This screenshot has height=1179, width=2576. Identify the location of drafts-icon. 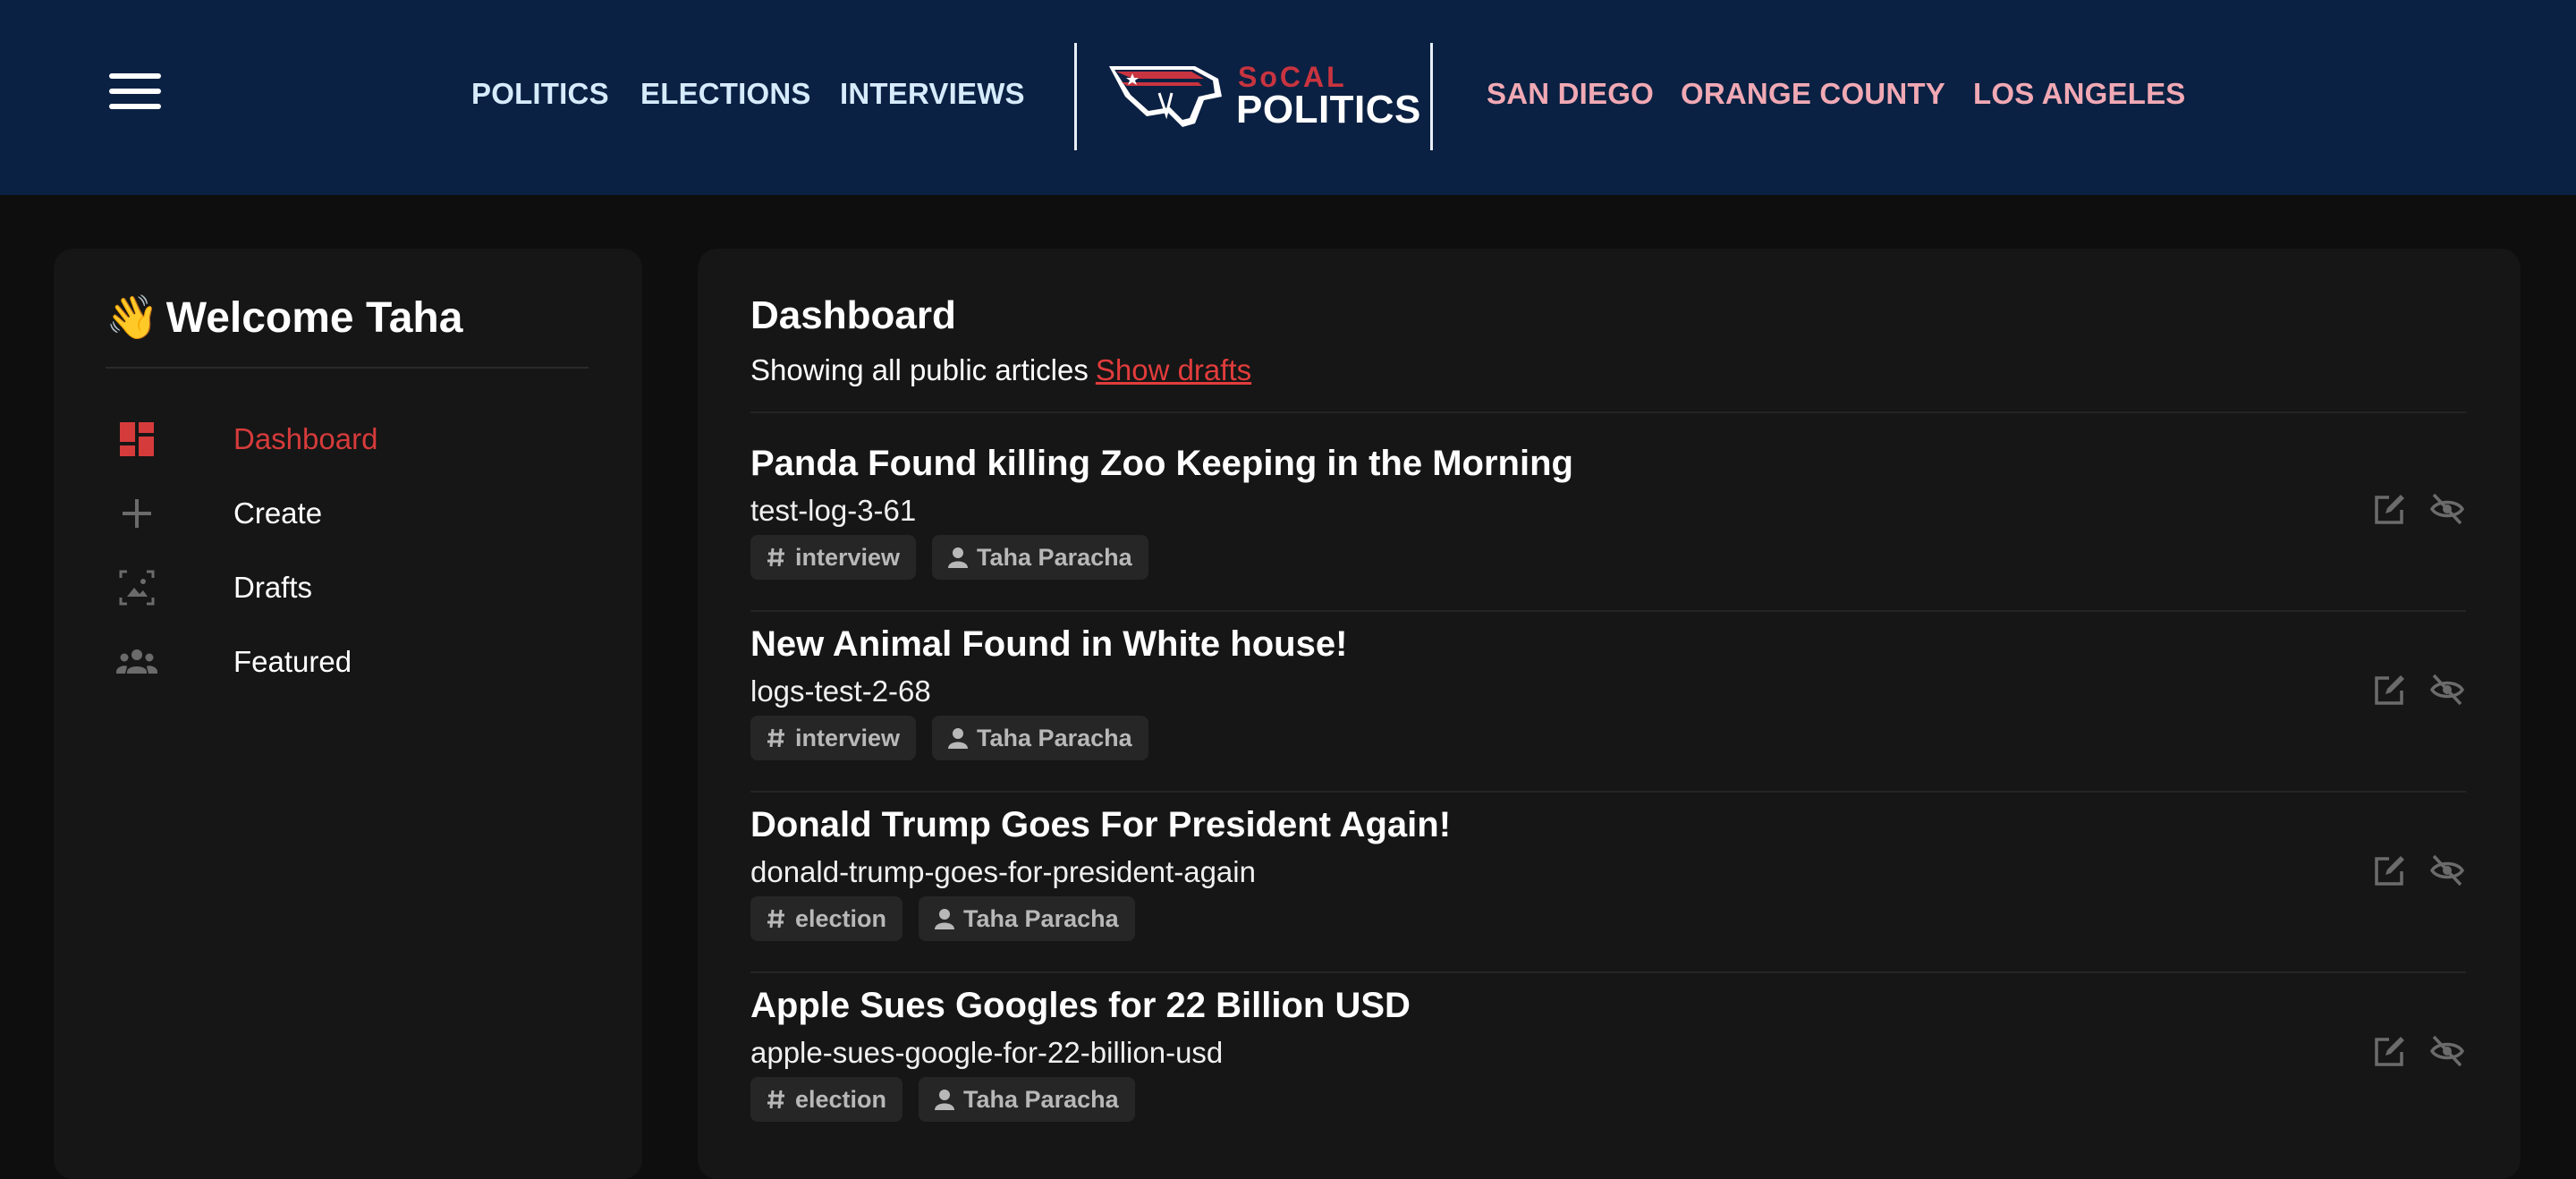
(137, 588).